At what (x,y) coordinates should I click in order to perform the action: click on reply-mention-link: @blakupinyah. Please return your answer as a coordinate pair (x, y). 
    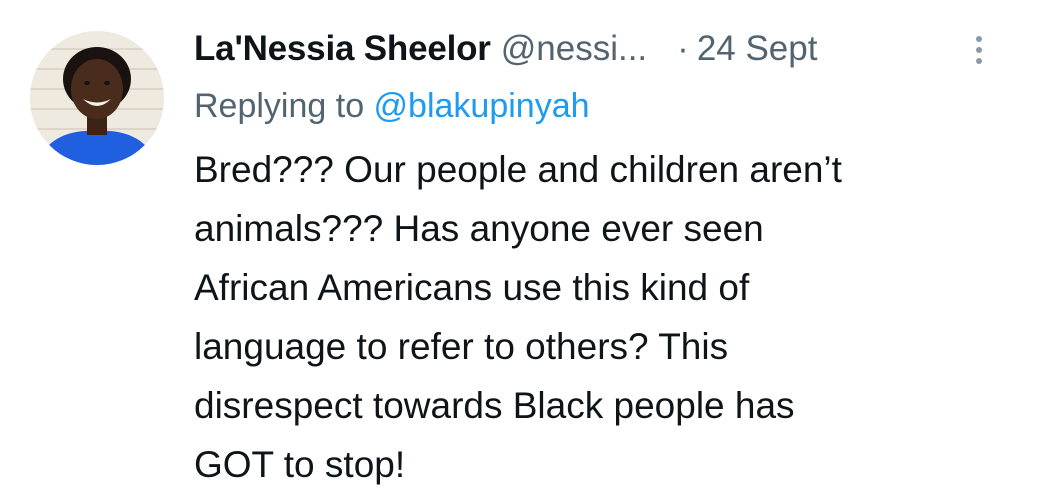
    Looking at the image, I should click on (482, 106).